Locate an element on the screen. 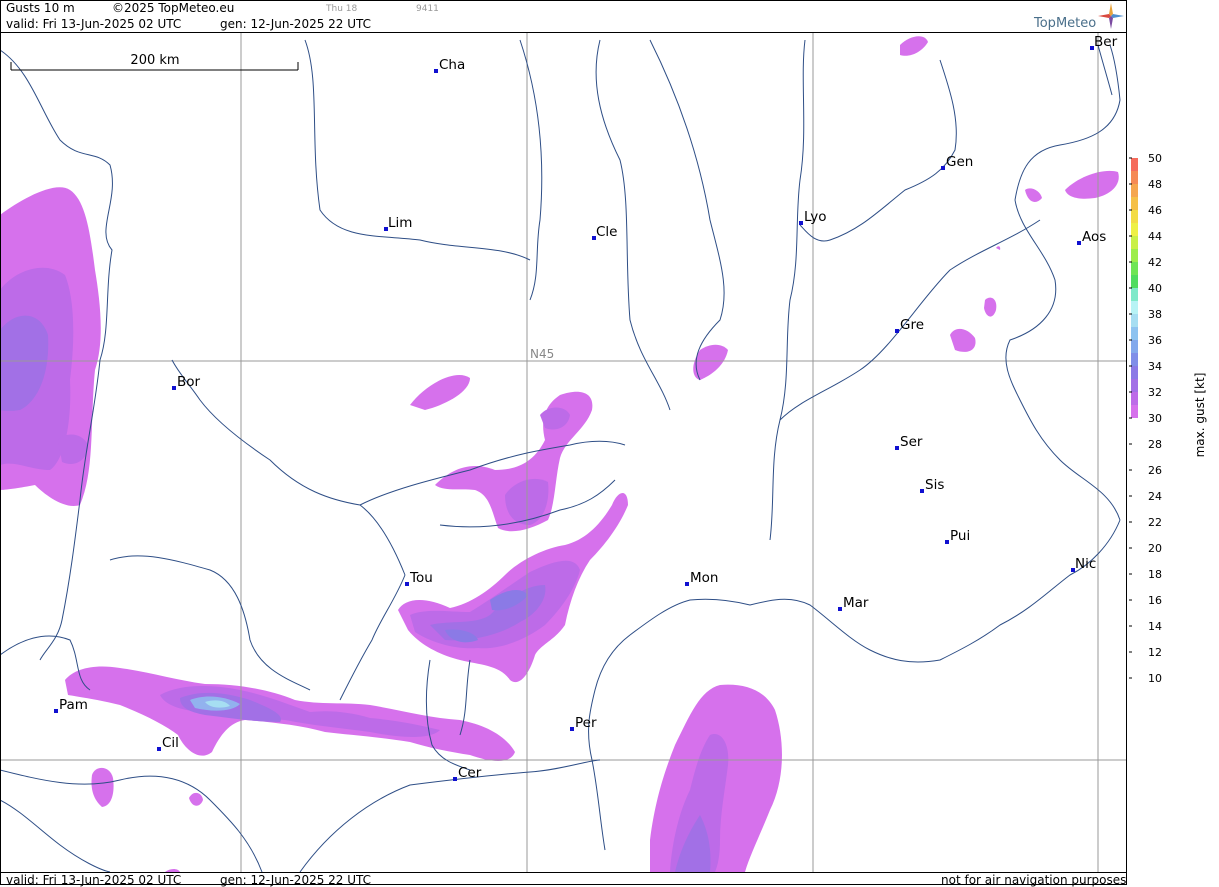  city-marker: Lim is located at coordinates (398, 223).